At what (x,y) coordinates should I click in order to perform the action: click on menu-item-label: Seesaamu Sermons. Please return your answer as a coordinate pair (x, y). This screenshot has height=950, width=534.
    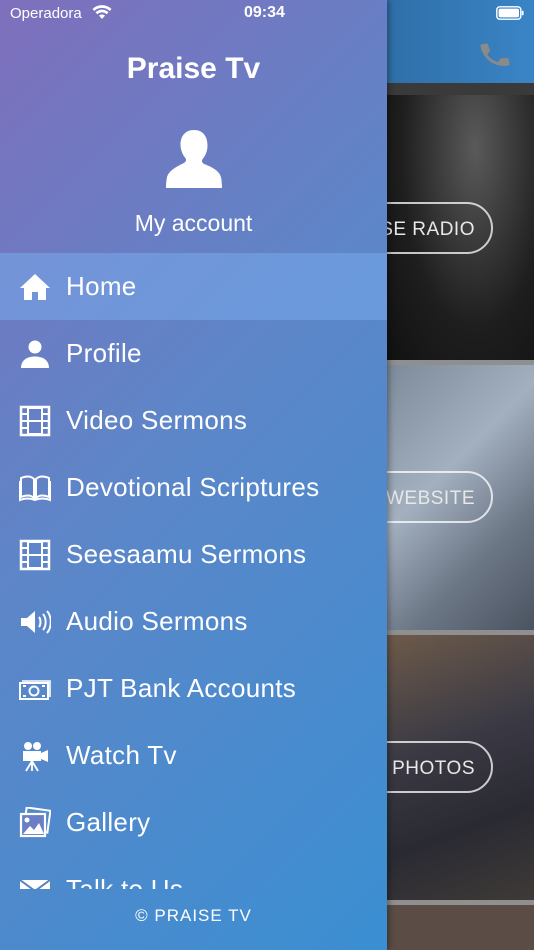
    Looking at the image, I should click on (186, 554).